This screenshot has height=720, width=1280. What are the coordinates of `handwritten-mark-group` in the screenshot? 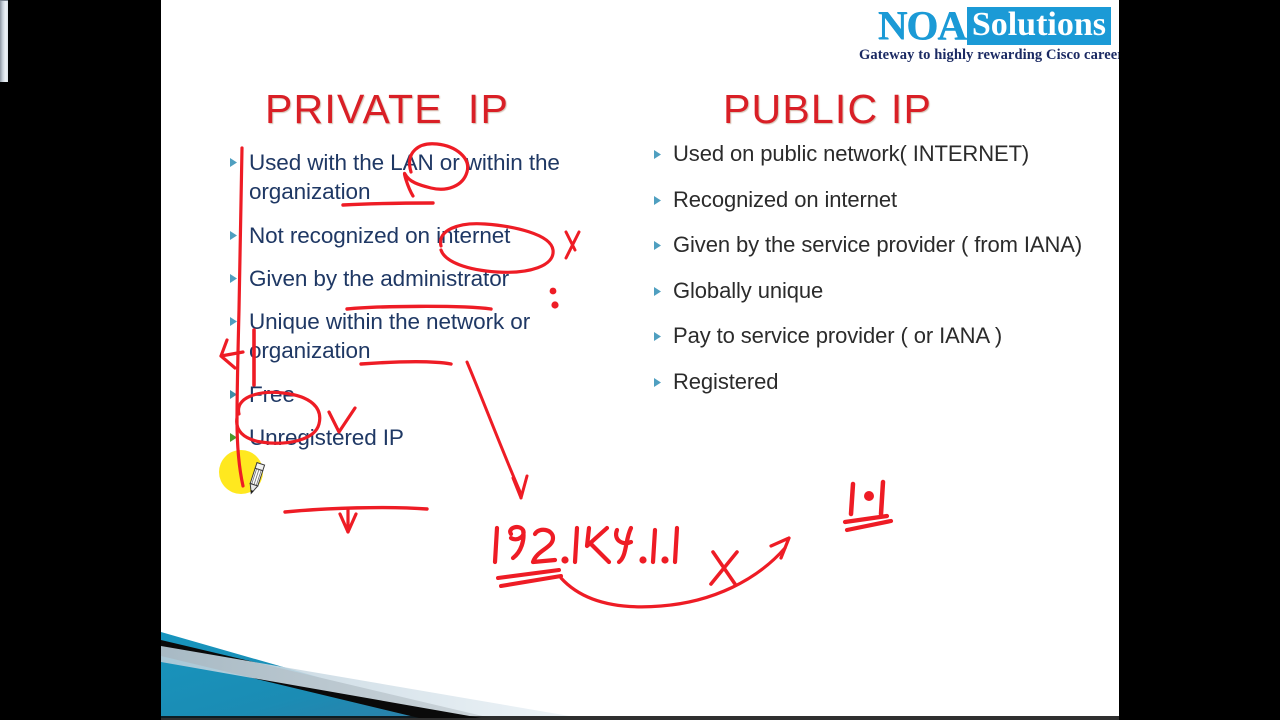 It's located at (868, 506).